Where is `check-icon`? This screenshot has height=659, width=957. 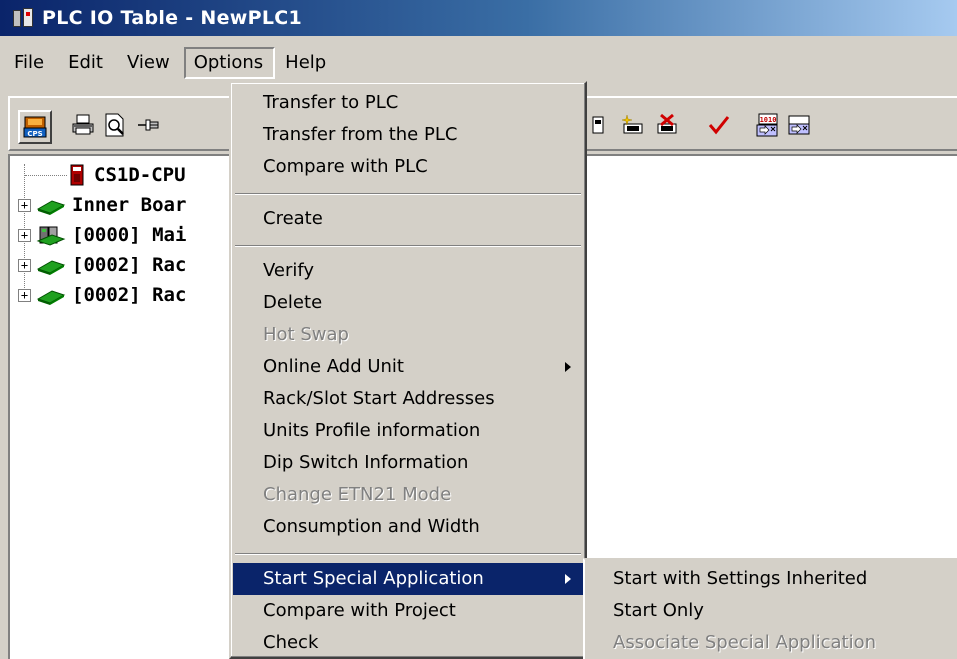 check-icon is located at coordinates (719, 125).